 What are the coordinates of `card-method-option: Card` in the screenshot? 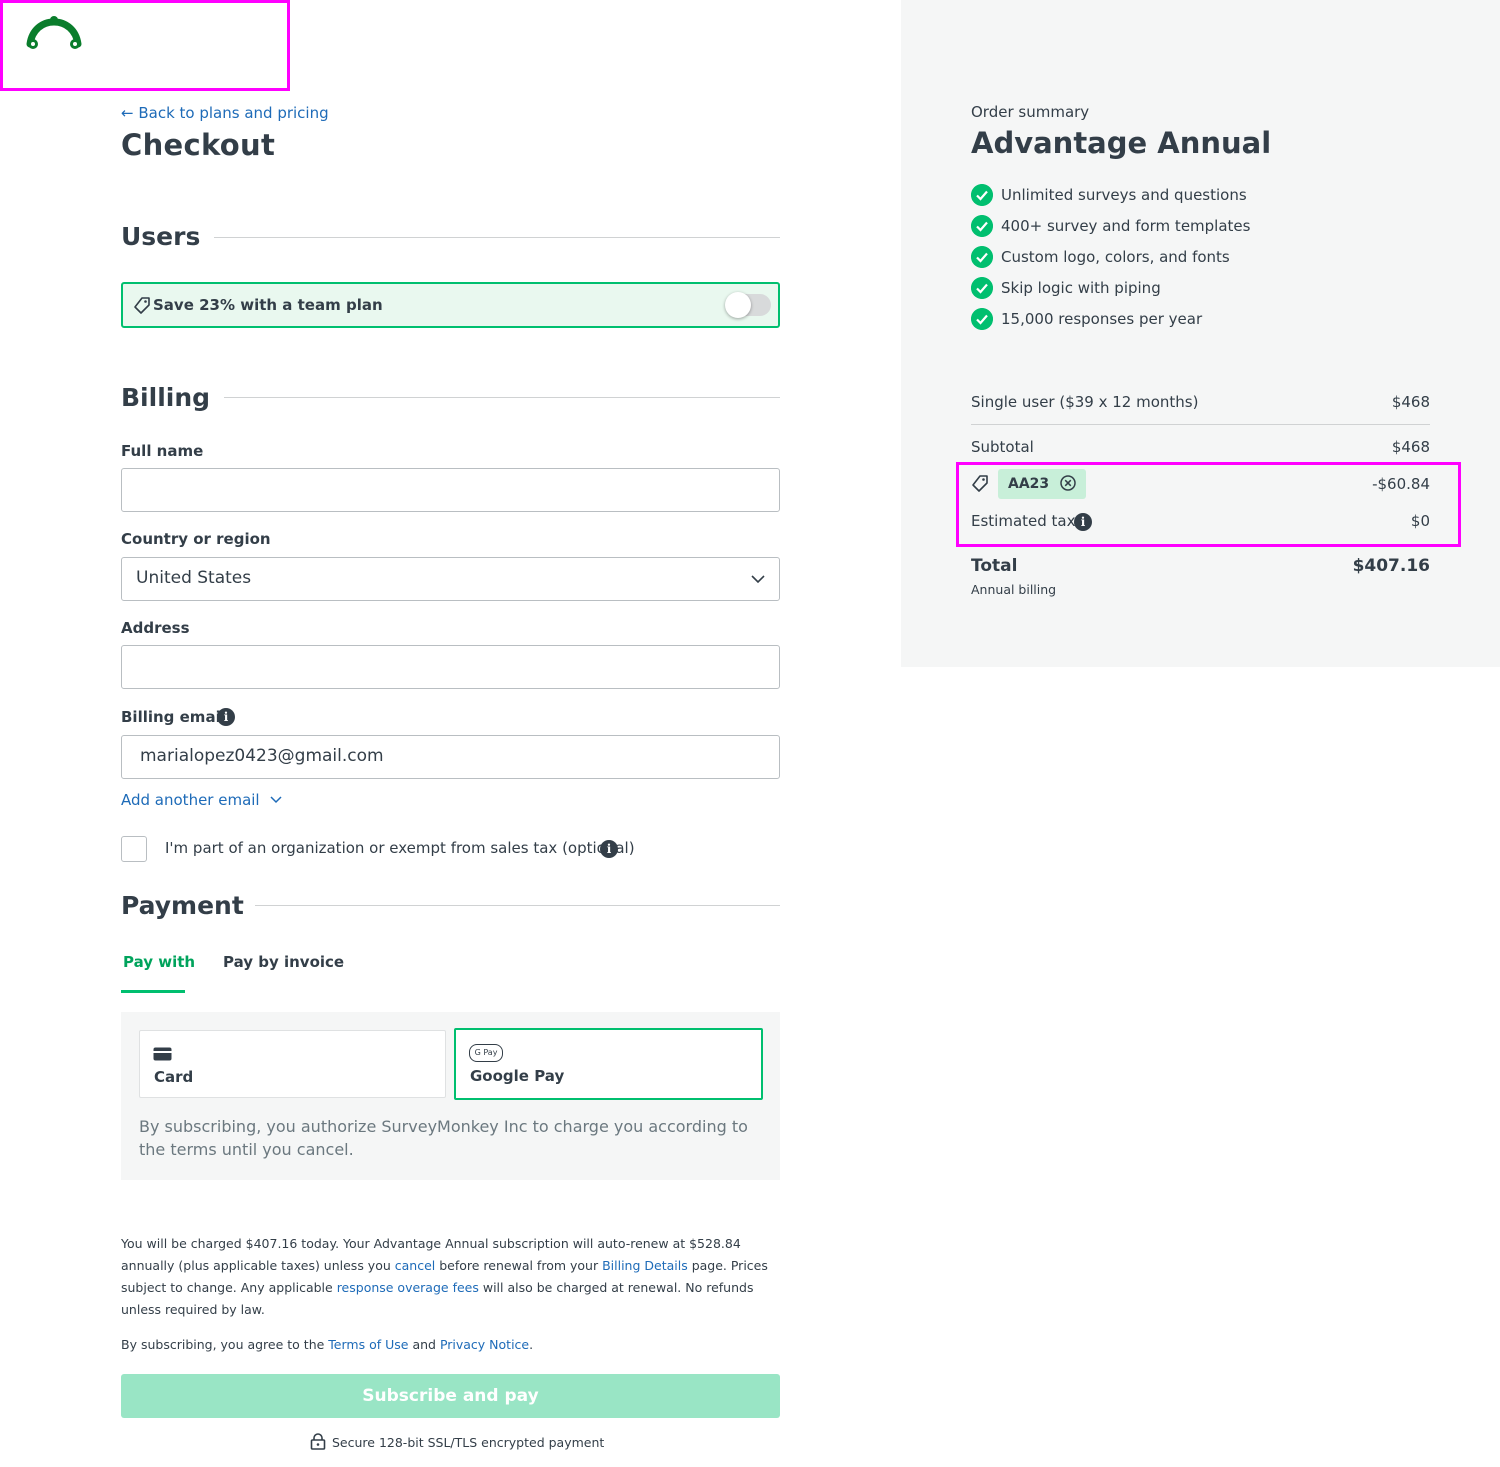 It's located at (292, 1064).